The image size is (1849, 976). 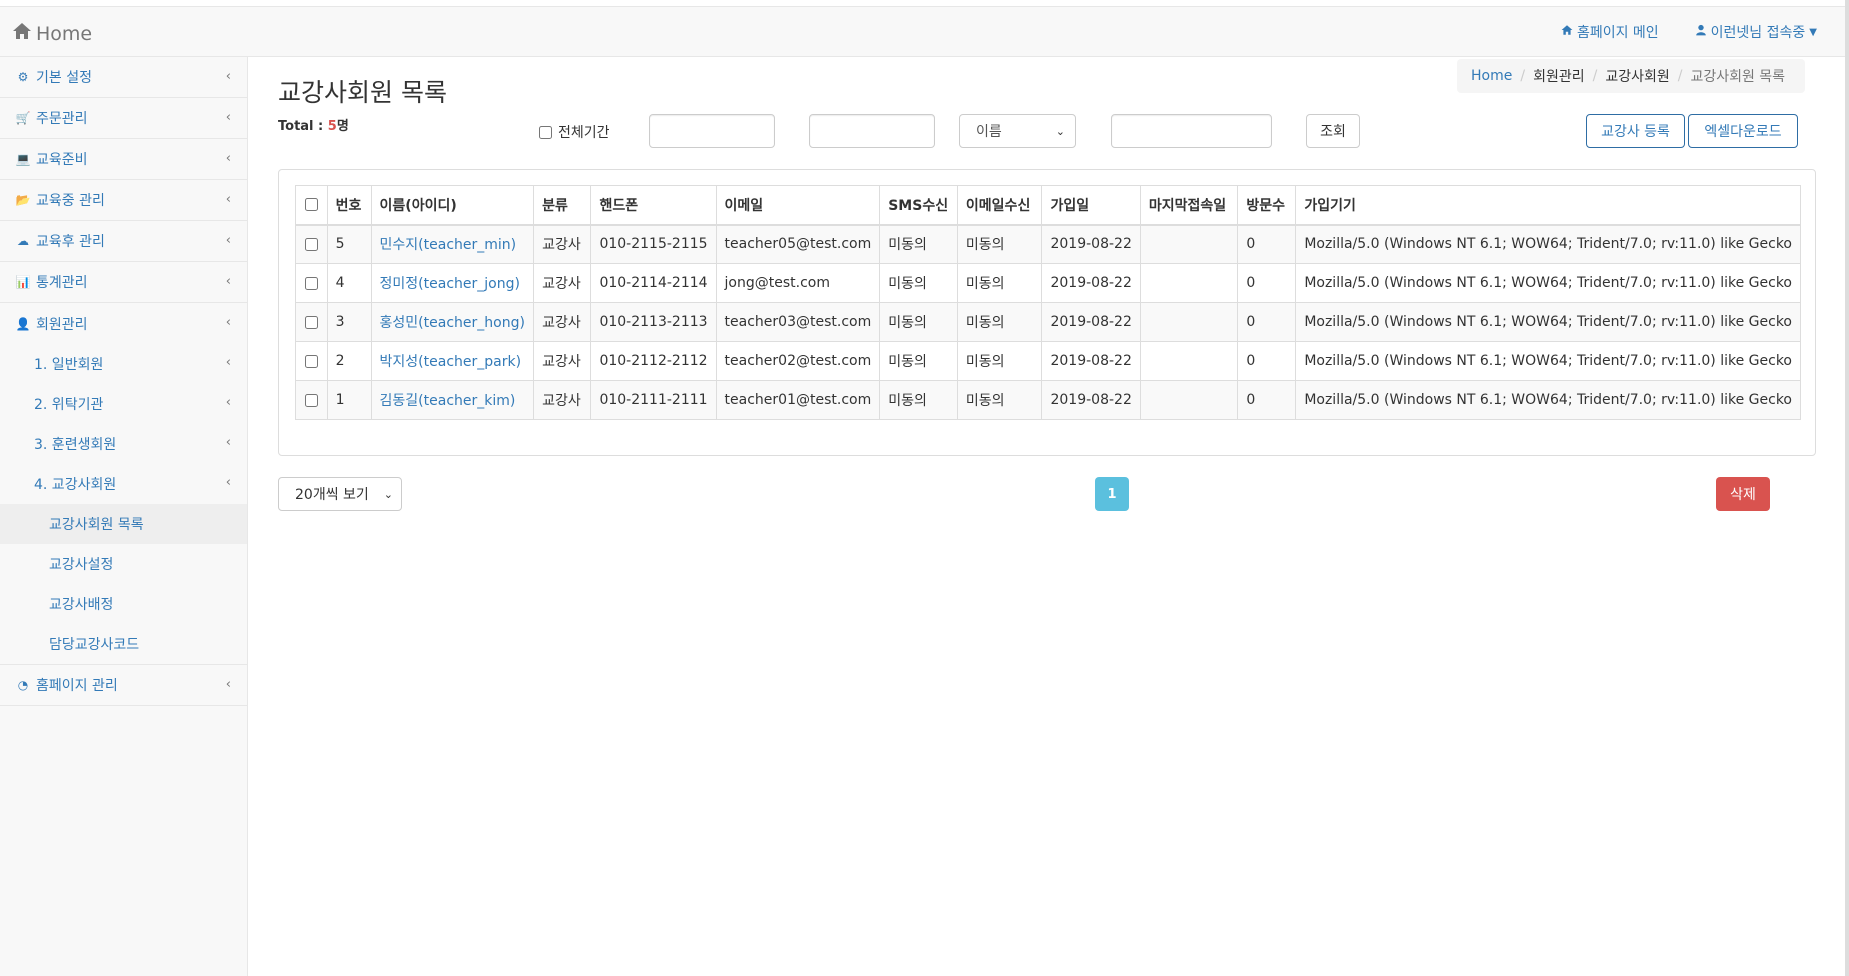 I want to click on member-name-link: 정미정(teacher_jong), so click(x=450, y=284).